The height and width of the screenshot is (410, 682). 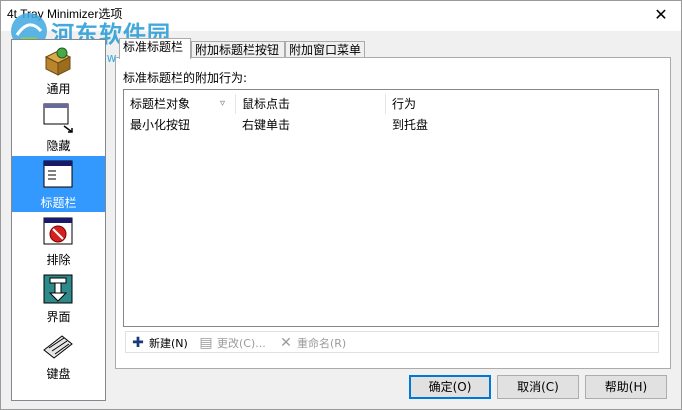 What do you see at coordinates (138, 343) in the screenshot?
I see `plus-icon: ✚` at bounding box center [138, 343].